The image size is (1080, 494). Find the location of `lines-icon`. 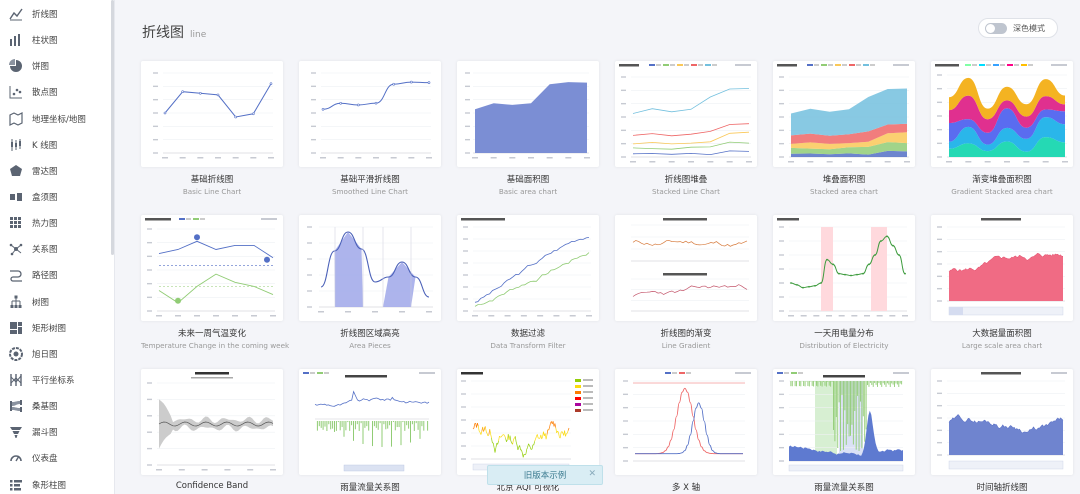

lines-icon is located at coordinates (16, 275).